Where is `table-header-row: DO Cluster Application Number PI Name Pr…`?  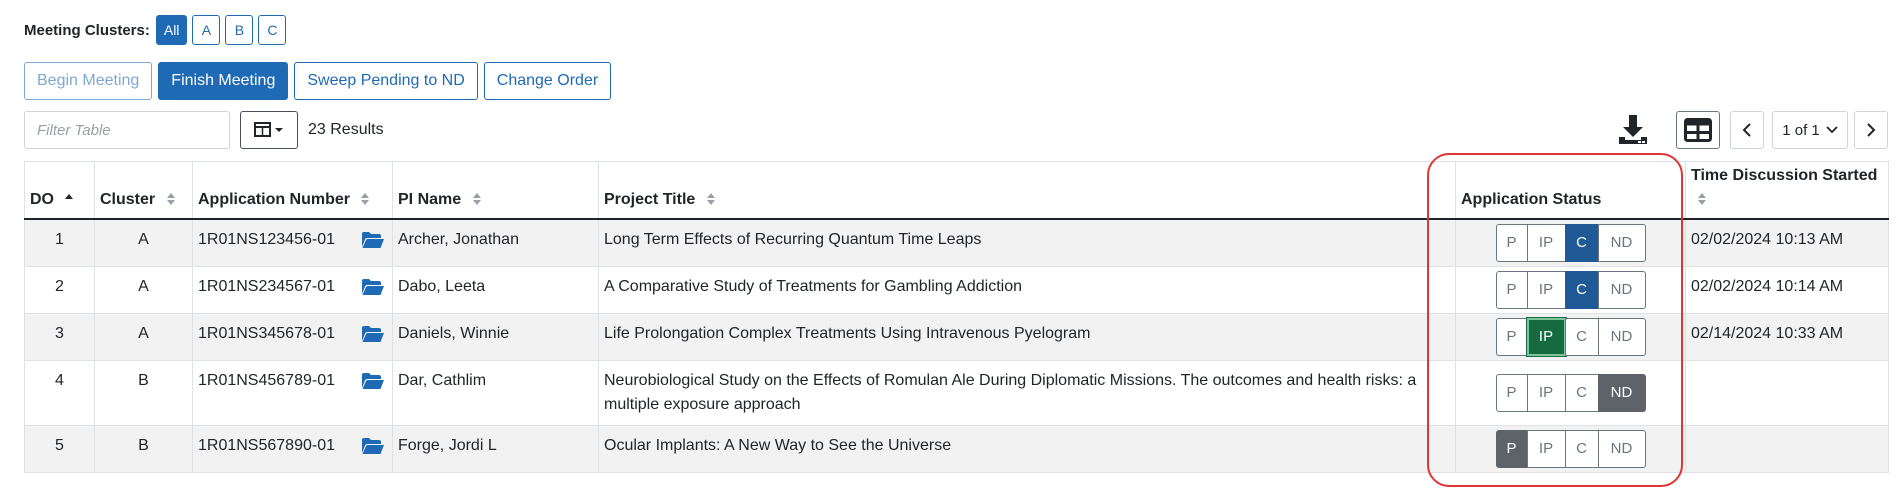
table-header-row: DO Cluster Application Number PI Name Pr… is located at coordinates (956, 190).